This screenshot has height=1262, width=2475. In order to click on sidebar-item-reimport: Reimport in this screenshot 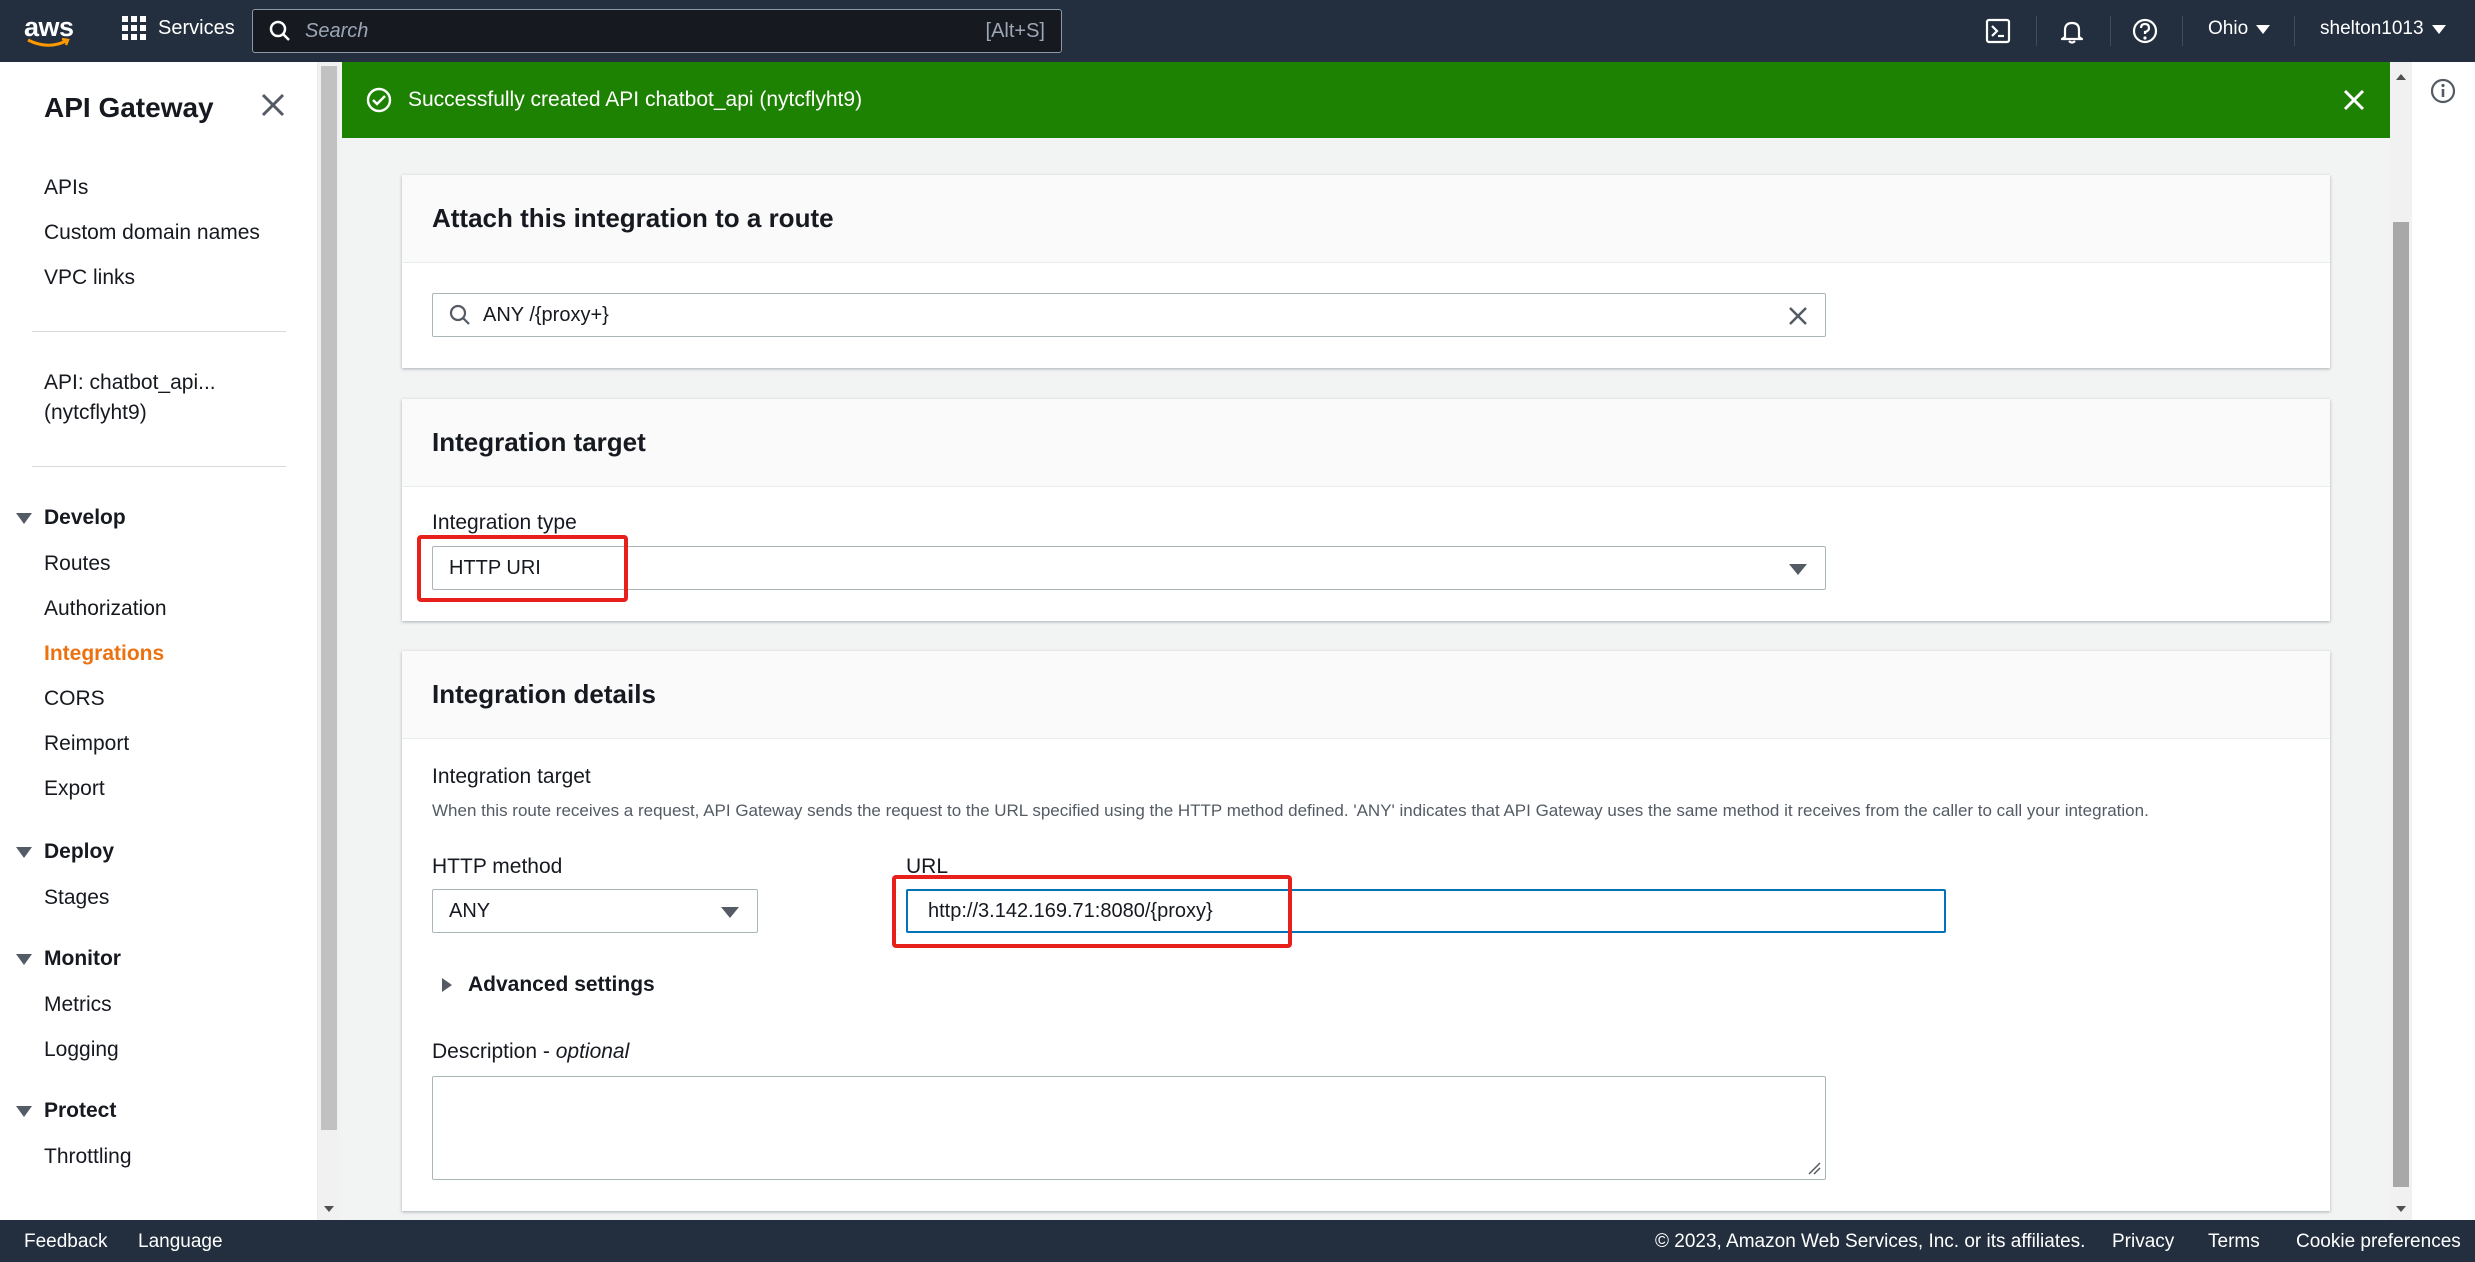, I will do `click(86, 744)`.